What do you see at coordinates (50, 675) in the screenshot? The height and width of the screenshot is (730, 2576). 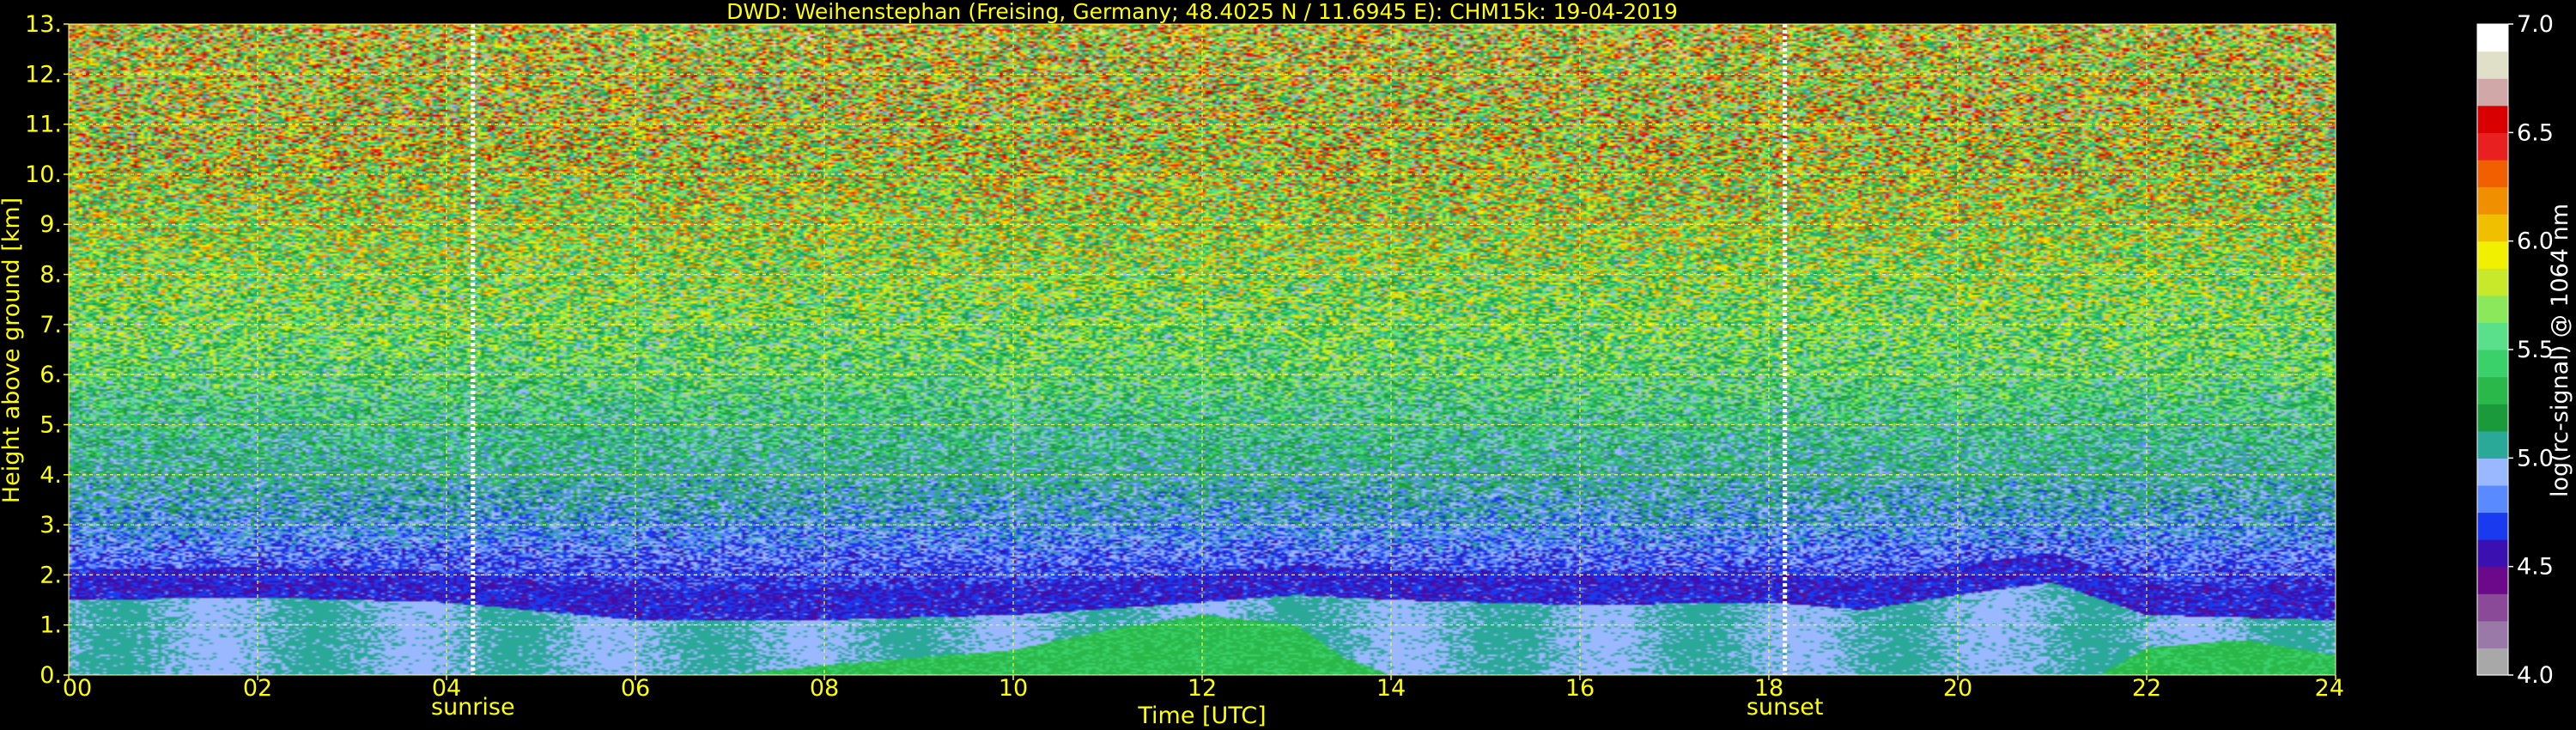 I see `y-tick-label: 0.` at bounding box center [50, 675].